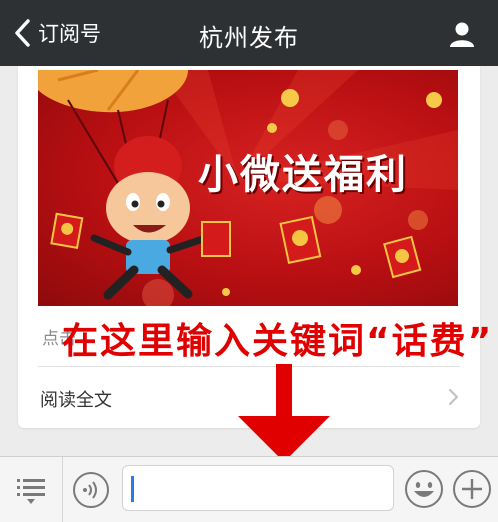 The height and width of the screenshot is (522, 498). I want to click on chevron-right-icon, so click(453, 397).